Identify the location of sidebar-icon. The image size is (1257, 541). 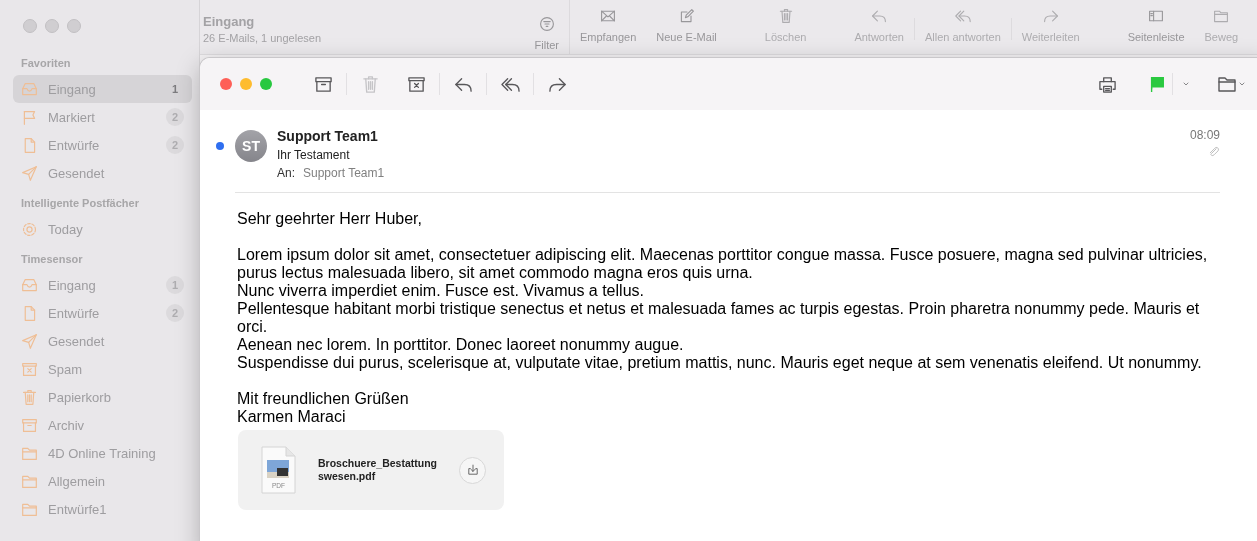
(1156, 16).